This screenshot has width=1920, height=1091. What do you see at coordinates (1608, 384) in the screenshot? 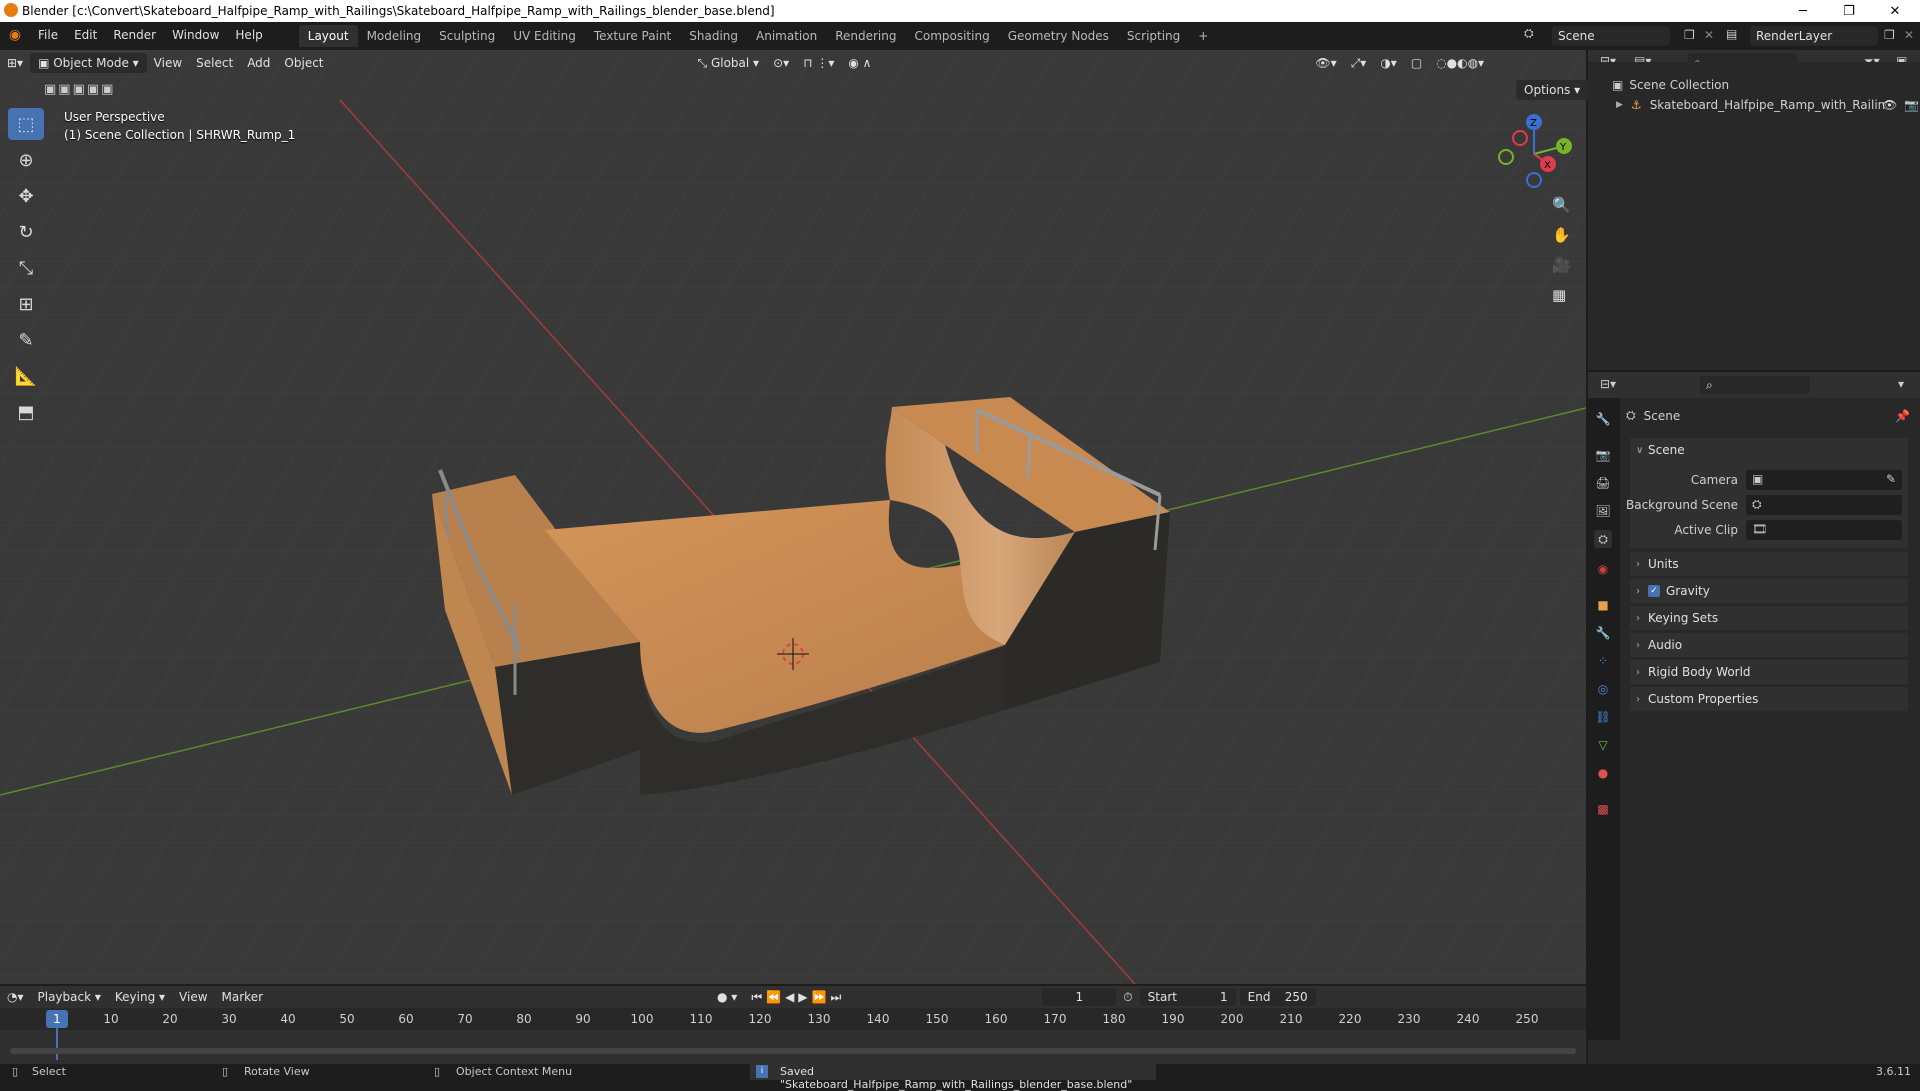
I see `properties-editor-icon: ⊟▾` at bounding box center [1608, 384].